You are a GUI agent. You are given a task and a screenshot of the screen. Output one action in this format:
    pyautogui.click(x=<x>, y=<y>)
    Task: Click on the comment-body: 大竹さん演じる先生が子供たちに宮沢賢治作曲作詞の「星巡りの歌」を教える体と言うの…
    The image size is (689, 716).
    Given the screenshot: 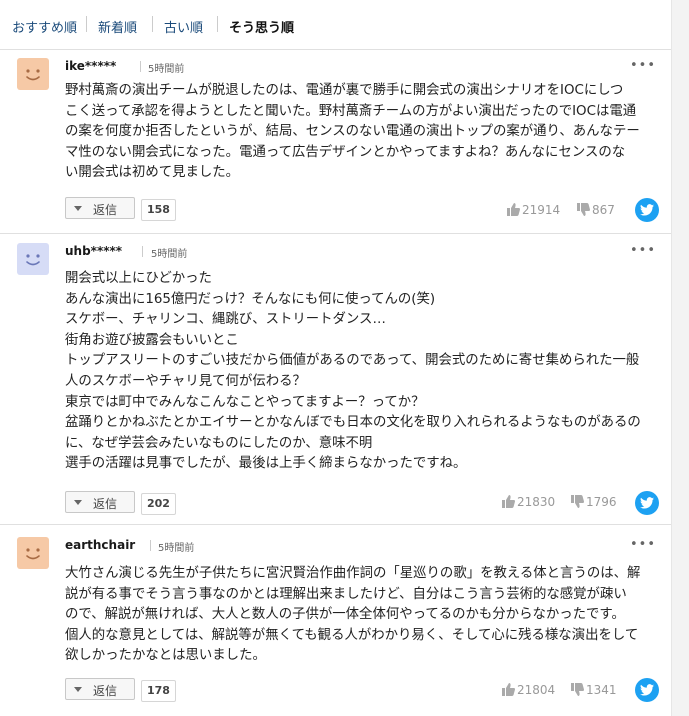 What is the action you would take?
    pyautogui.click(x=365, y=615)
    